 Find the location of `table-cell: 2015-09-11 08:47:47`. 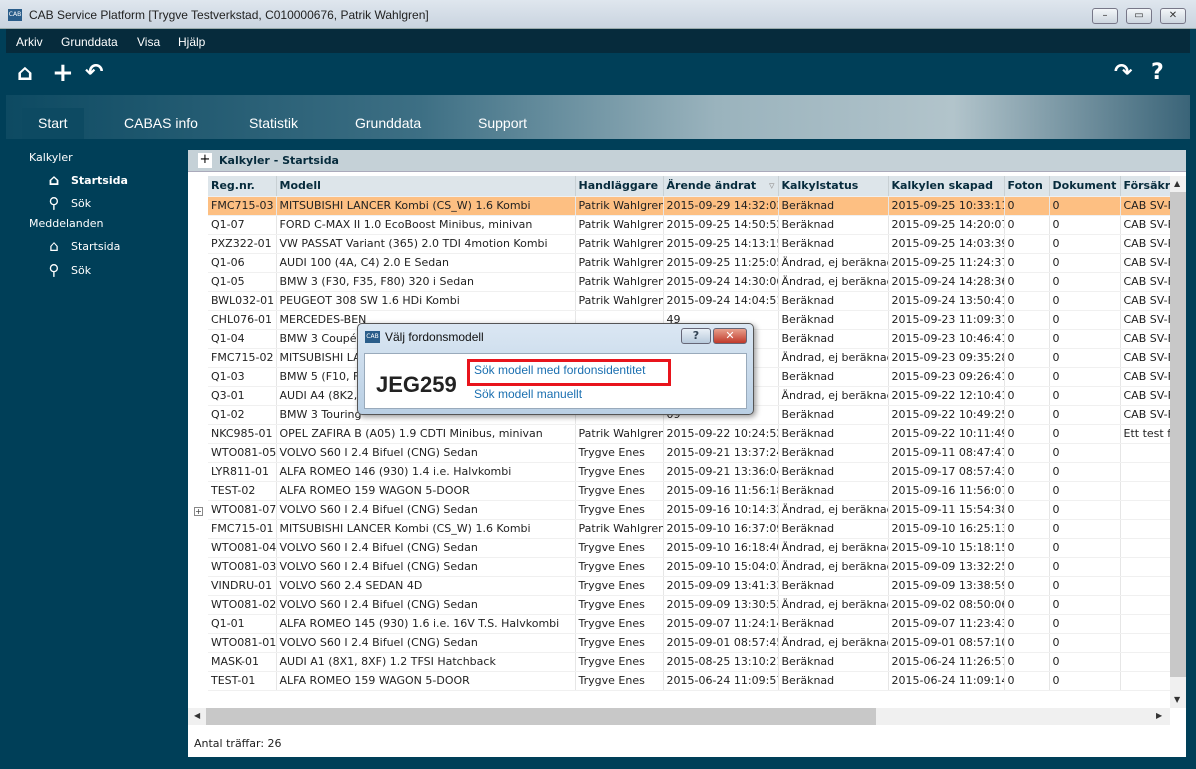

table-cell: 2015-09-11 08:47:47 is located at coordinates (946, 453).